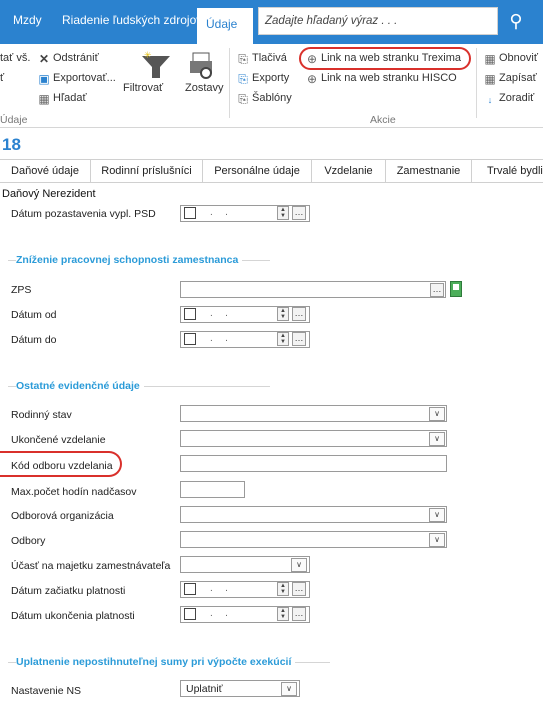 The image size is (543, 710). I want to click on table-refresh-icon: ▦, so click(490, 59).